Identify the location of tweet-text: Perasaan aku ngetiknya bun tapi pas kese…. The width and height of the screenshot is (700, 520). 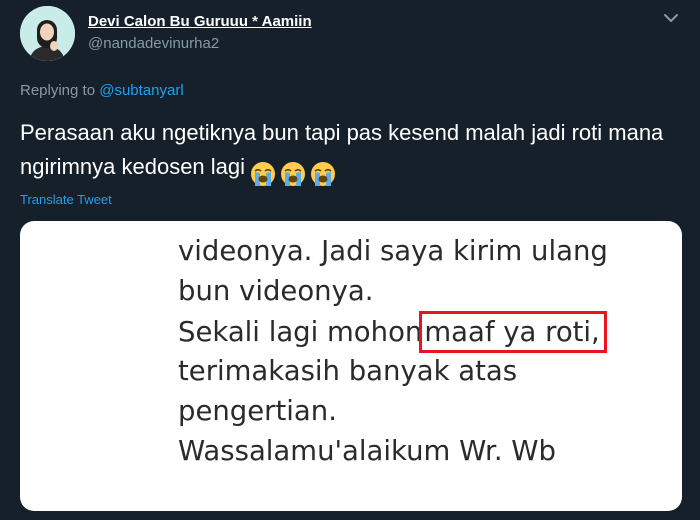
(352, 153).